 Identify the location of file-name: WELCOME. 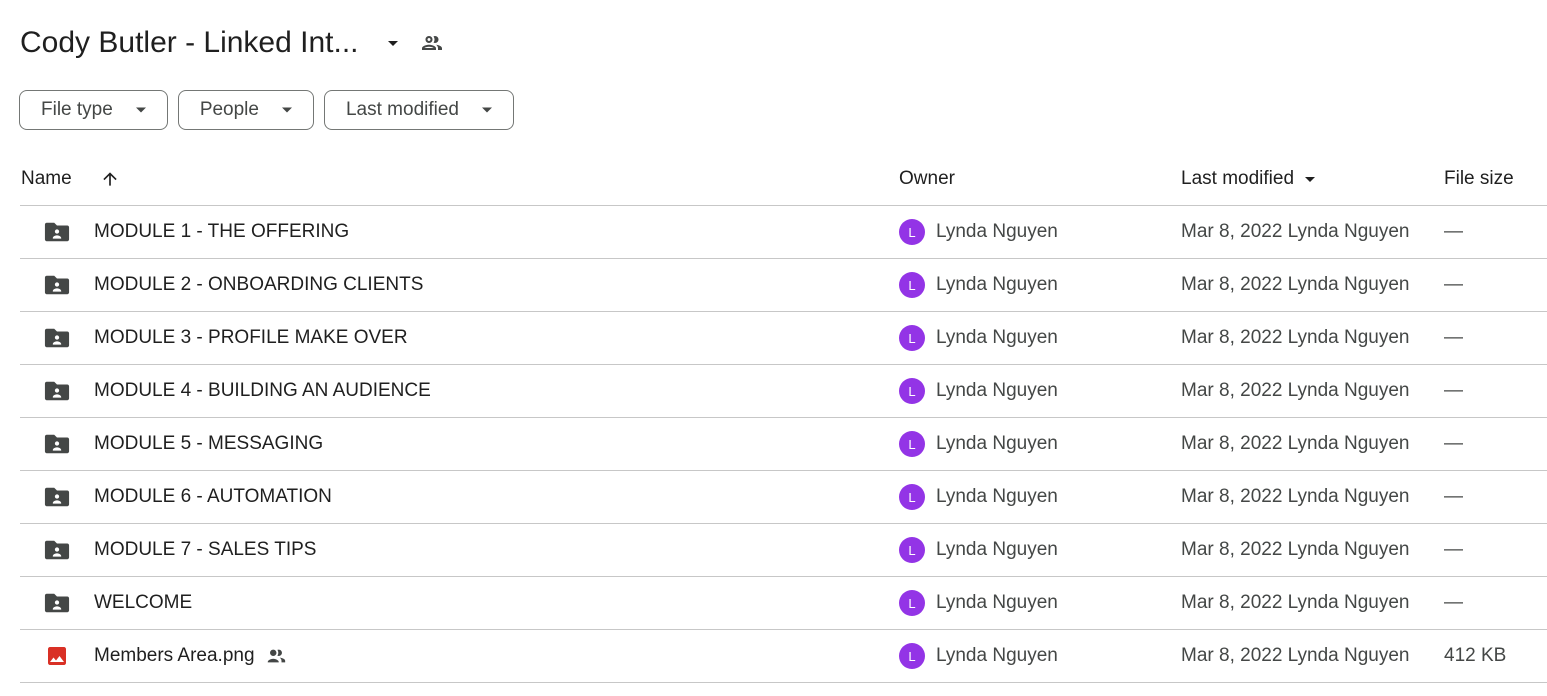
(143, 602).